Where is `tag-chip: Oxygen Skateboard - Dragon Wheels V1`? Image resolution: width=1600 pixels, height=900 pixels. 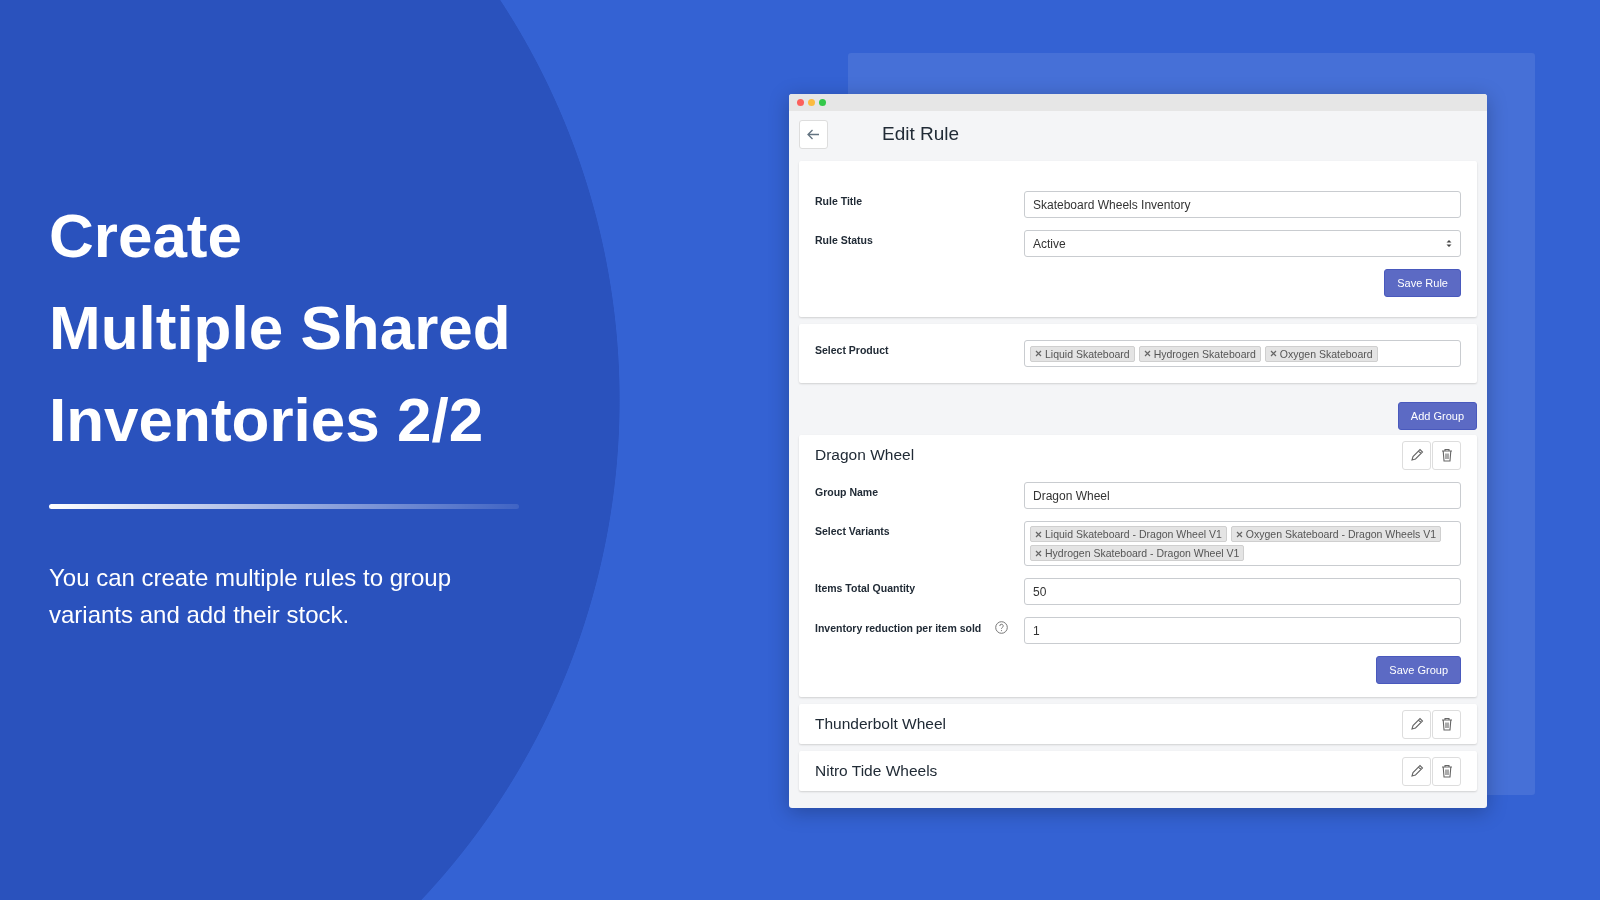
tag-chip: Oxygen Skateboard - Dragon Wheels V1 is located at coordinates (1336, 534).